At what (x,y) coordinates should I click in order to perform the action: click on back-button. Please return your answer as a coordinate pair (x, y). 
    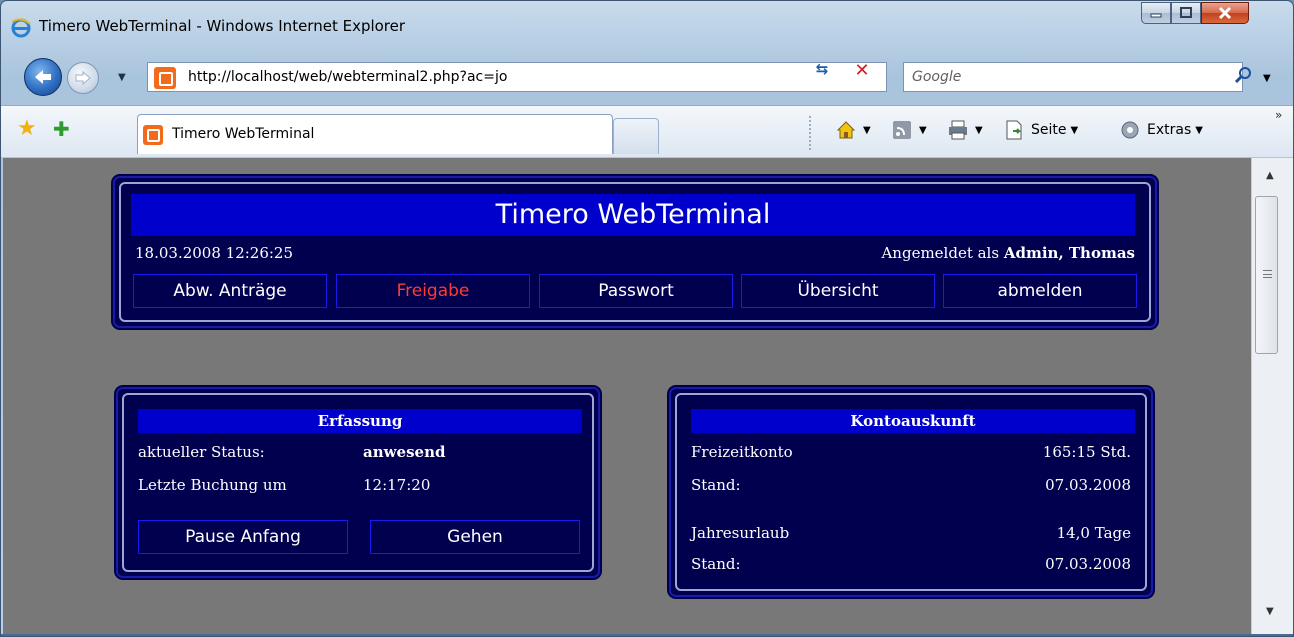
    Looking at the image, I should click on (43, 77).